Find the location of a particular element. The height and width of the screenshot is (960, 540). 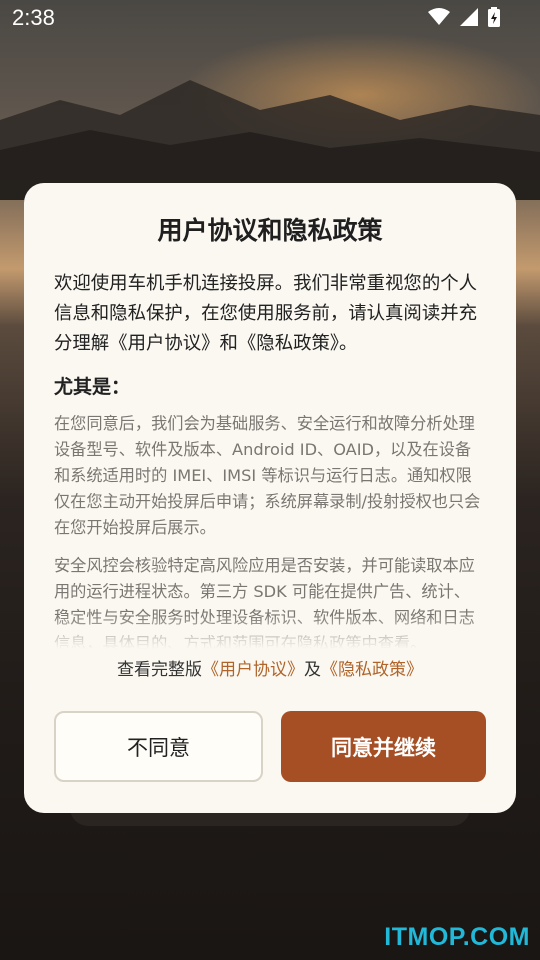

site-watermark: ITMOP.COM is located at coordinates (457, 937).